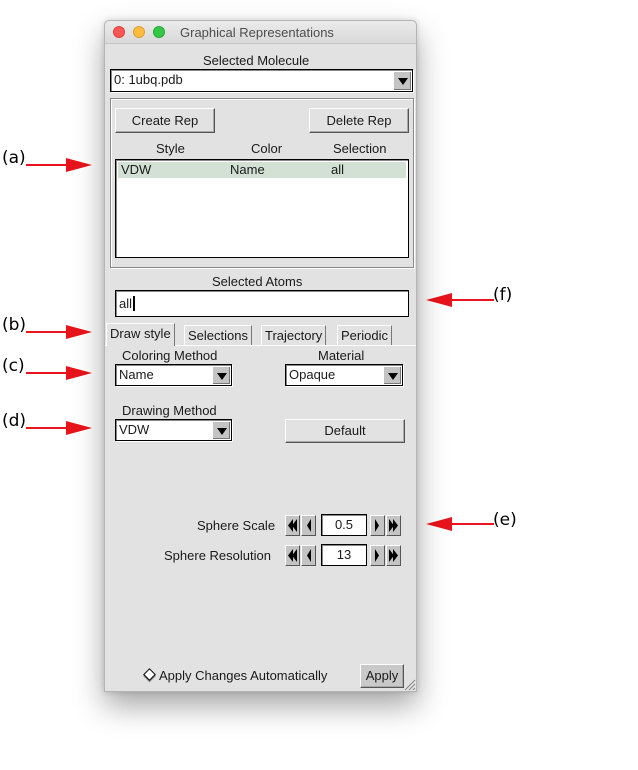 The height and width of the screenshot is (770, 638). What do you see at coordinates (59, 373) in the screenshot?
I see `arrow-c-icon` at bounding box center [59, 373].